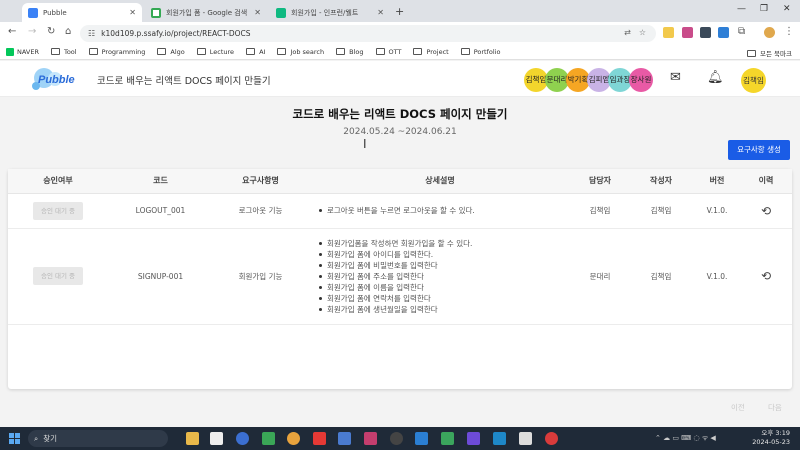 The height and width of the screenshot is (450, 800). Describe the element at coordinates (33, 12) in the screenshot. I see `pubble-favicon-icon` at that location.